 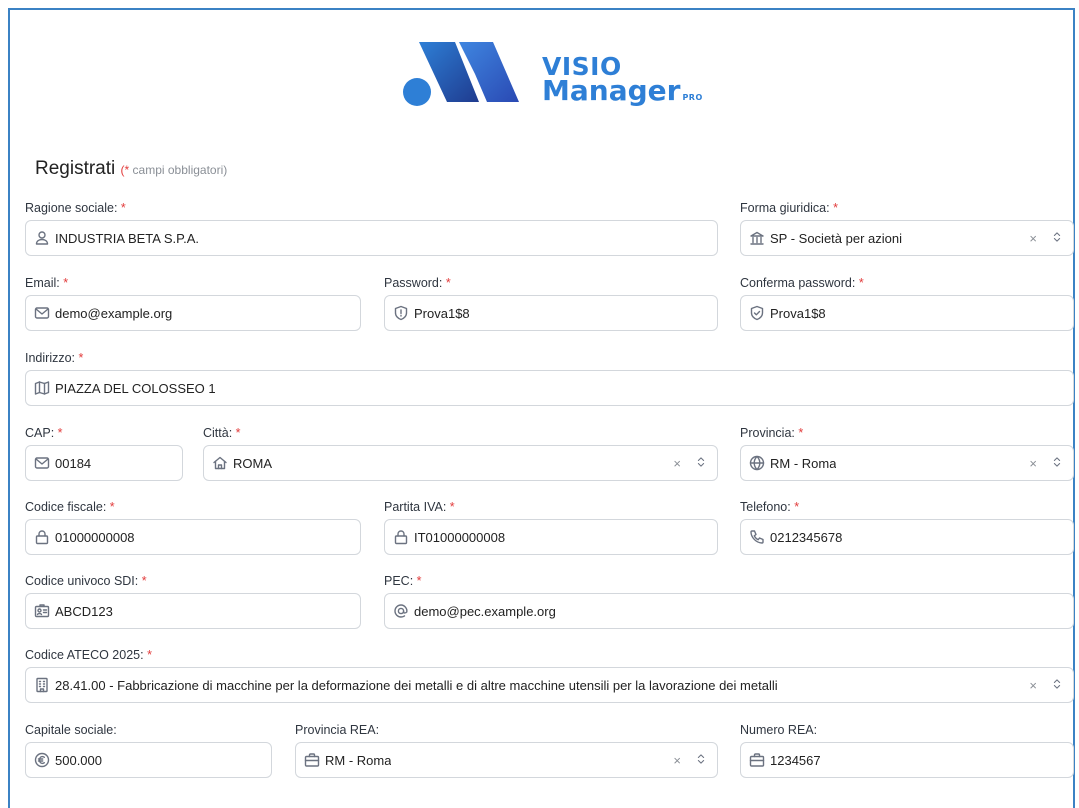 I want to click on provincia-rea-value: RM - Roma, so click(x=358, y=760).